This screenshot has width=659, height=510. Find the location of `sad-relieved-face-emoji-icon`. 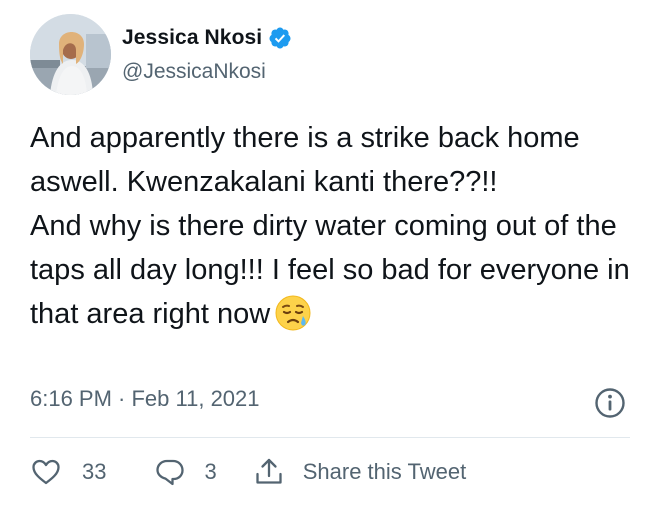

sad-relieved-face-emoji-icon is located at coordinates (293, 313).